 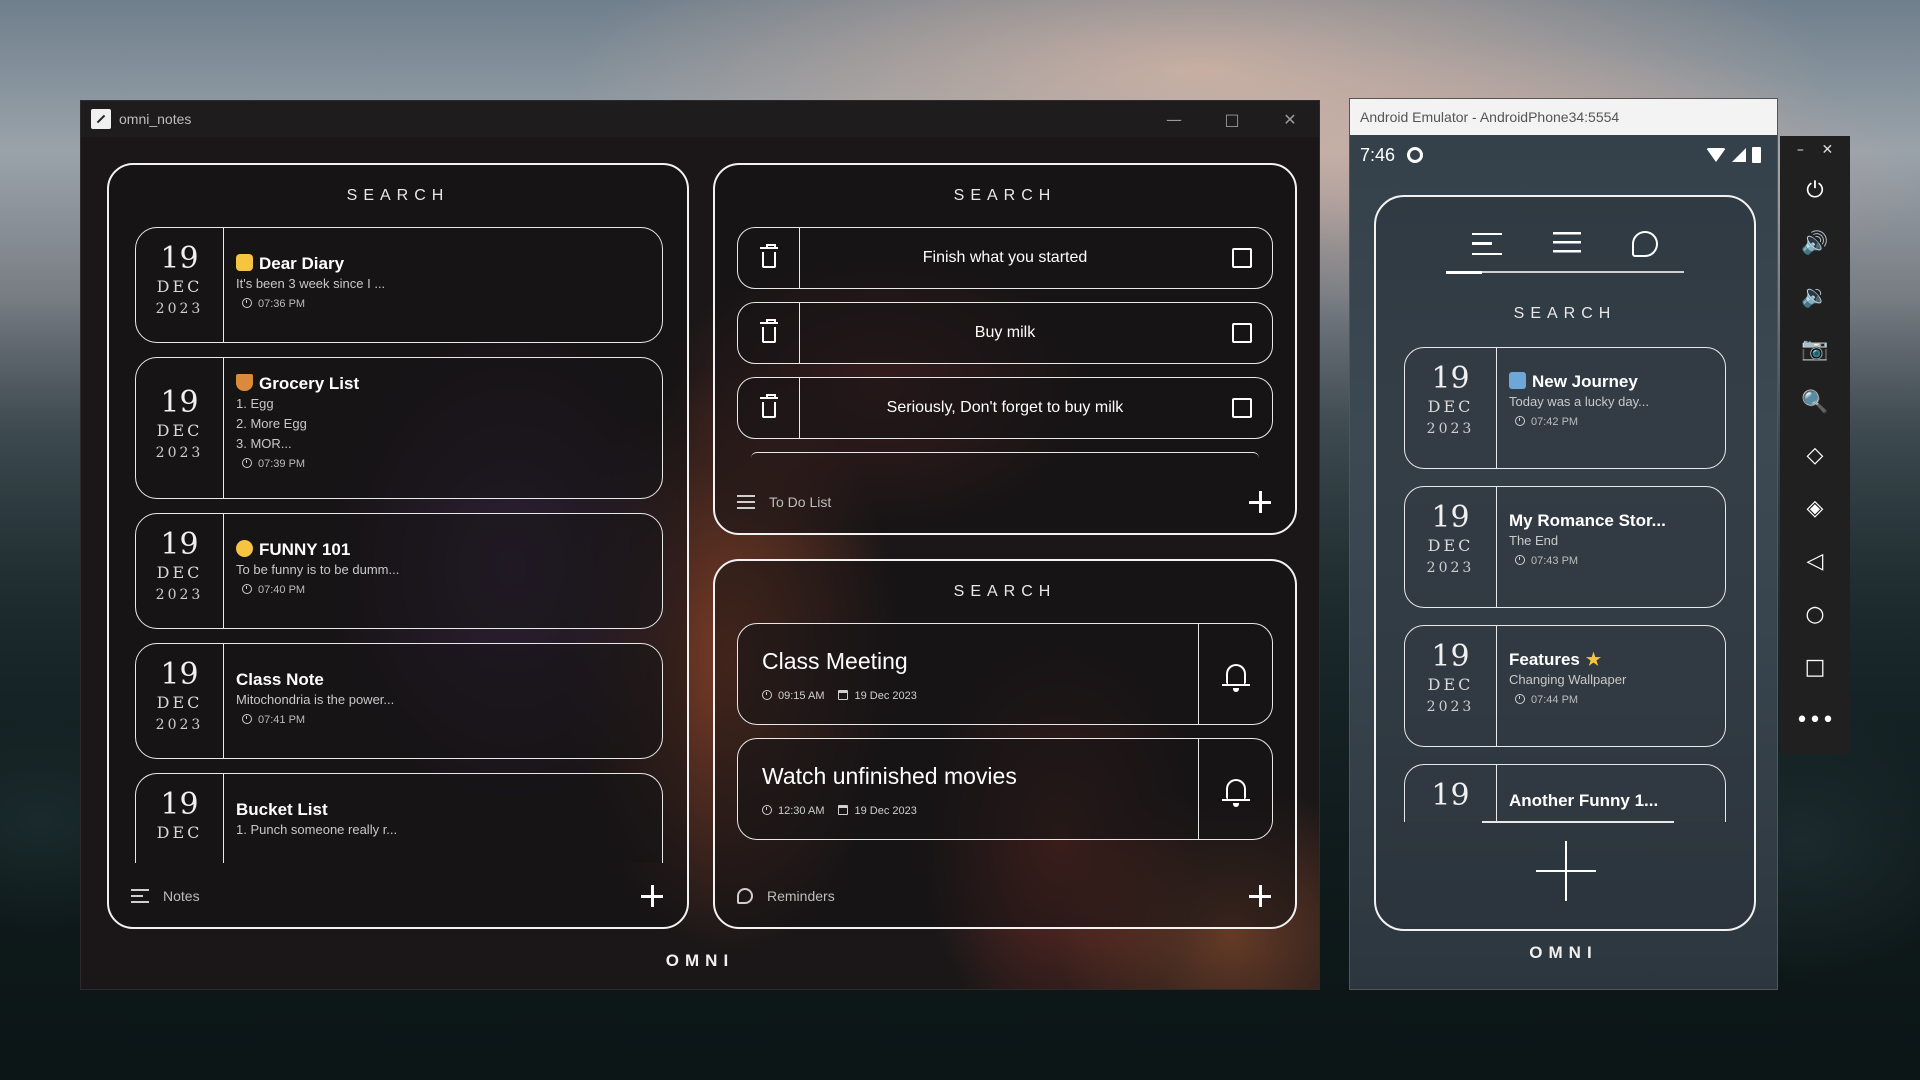 I want to click on reminders-search: SEARCH, so click(x=1005, y=592).